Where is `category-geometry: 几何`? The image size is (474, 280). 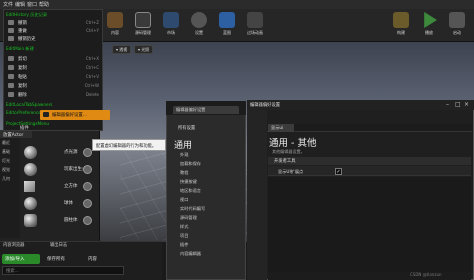 category-geometry: 几何 is located at coordinates (10, 178).